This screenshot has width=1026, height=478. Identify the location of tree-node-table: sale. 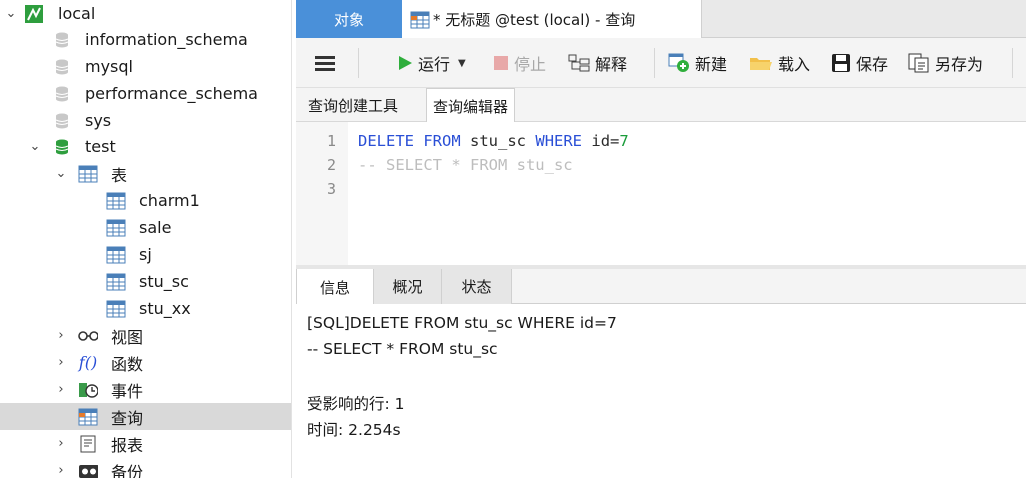
(145, 227).